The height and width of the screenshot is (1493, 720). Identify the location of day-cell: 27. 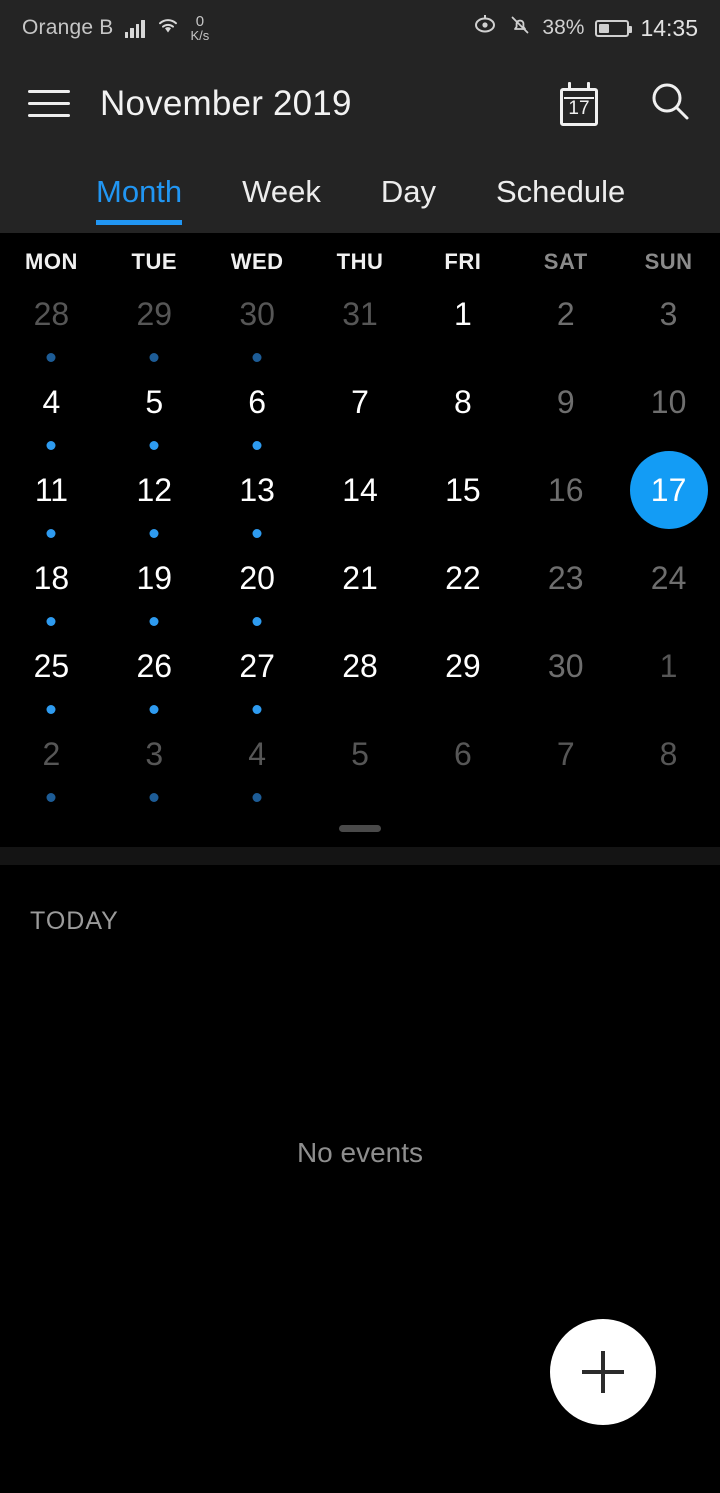
(257, 677).